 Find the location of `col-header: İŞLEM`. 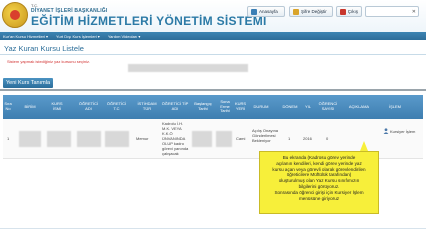

col-header: İŞLEM is located at coordinates (394, 106).